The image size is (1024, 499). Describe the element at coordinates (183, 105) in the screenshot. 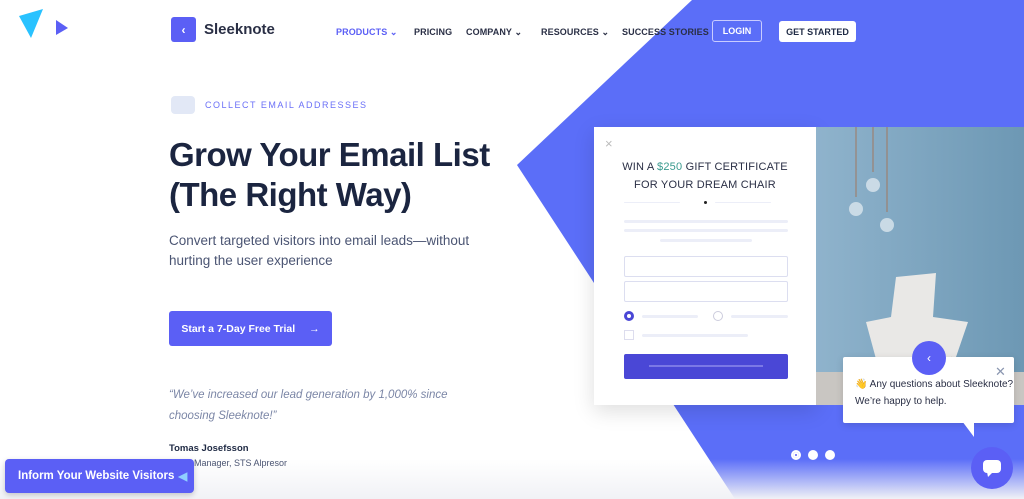

I see `email-illustration-icon` at that location.